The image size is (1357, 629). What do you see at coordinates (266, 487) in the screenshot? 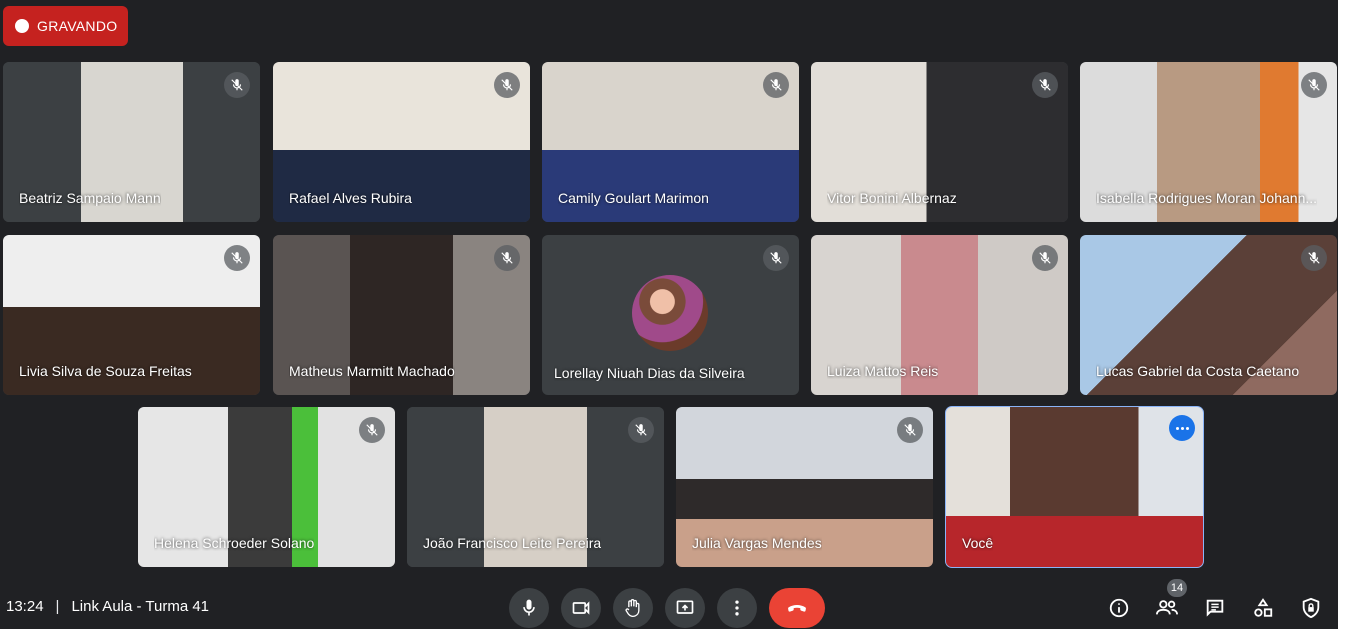
I see `participant-tile: Helena Schroeder Solano` at bounding box center [266, 487].